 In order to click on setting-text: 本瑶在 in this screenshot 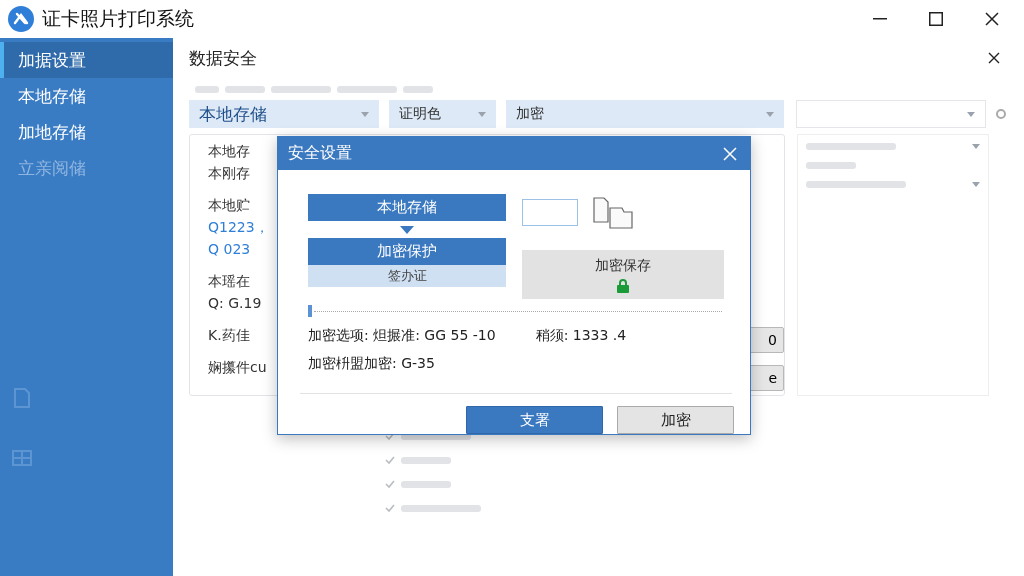, I will do `click(229, 281)`.